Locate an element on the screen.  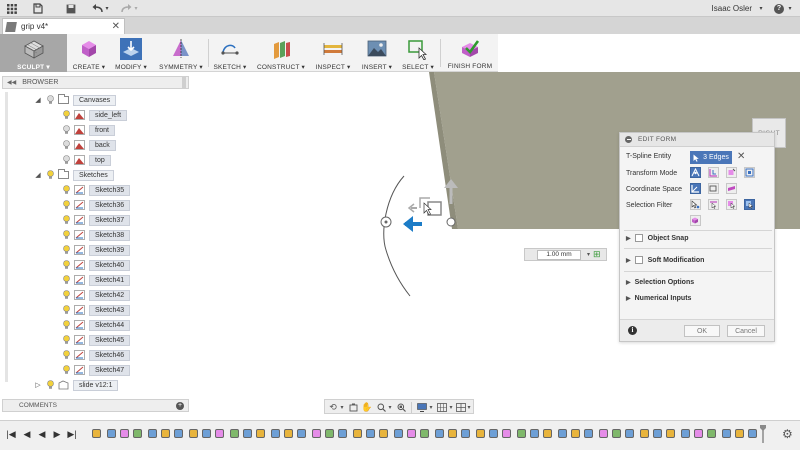
fit-icon is located at coordinates (401, 407).